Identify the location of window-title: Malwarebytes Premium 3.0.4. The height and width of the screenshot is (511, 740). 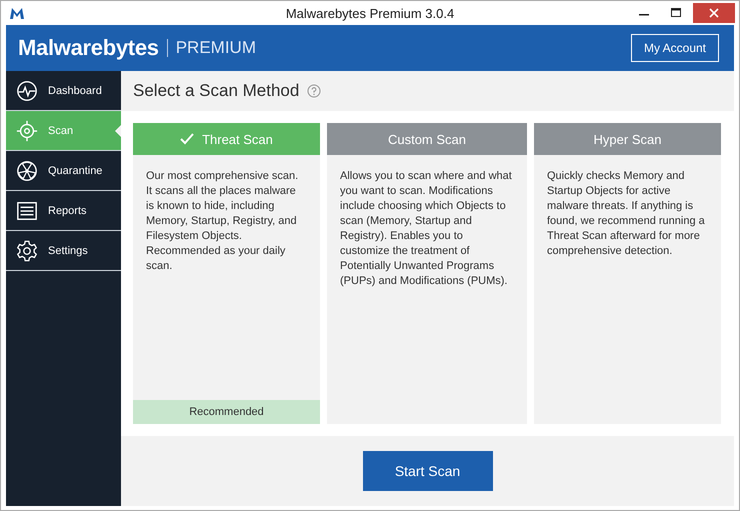
(370, 13).